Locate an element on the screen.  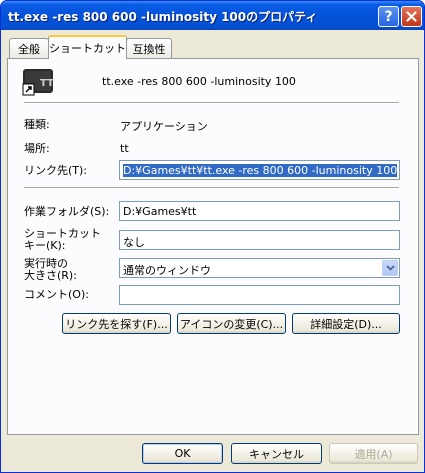
tab-general: 全般 is located at coordinates (29, 48).